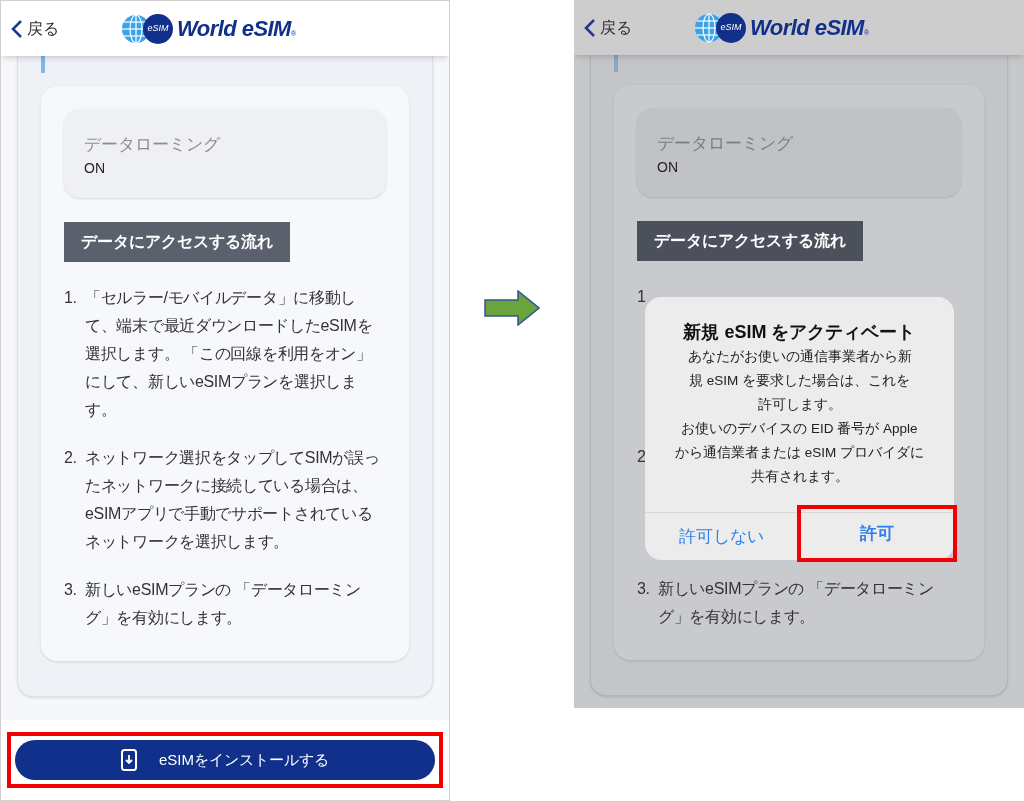 The image size is (1024, 801). Describe the element at coordinates (799, 405) in the screenshot. I see `dialog-message: 許可します。` at that location.